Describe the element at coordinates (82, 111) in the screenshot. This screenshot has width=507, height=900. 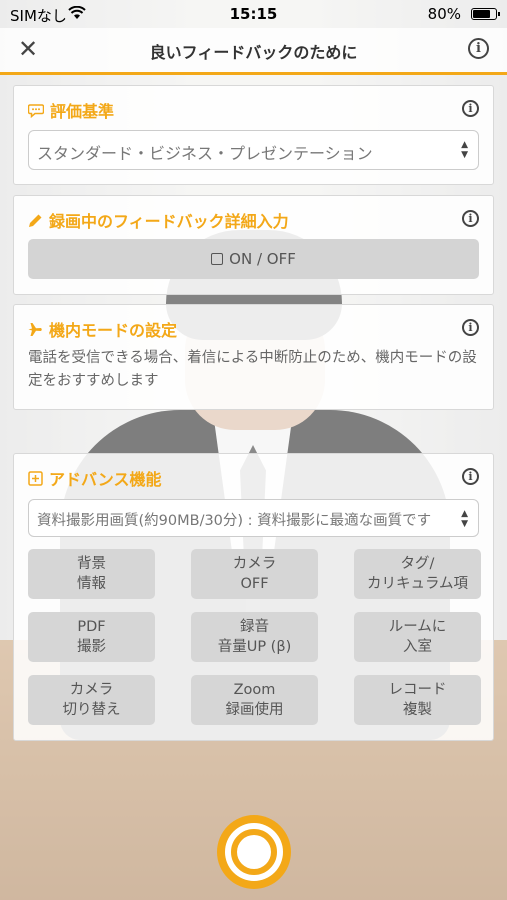
I see `evaluation-title: 評価基準` at that location.